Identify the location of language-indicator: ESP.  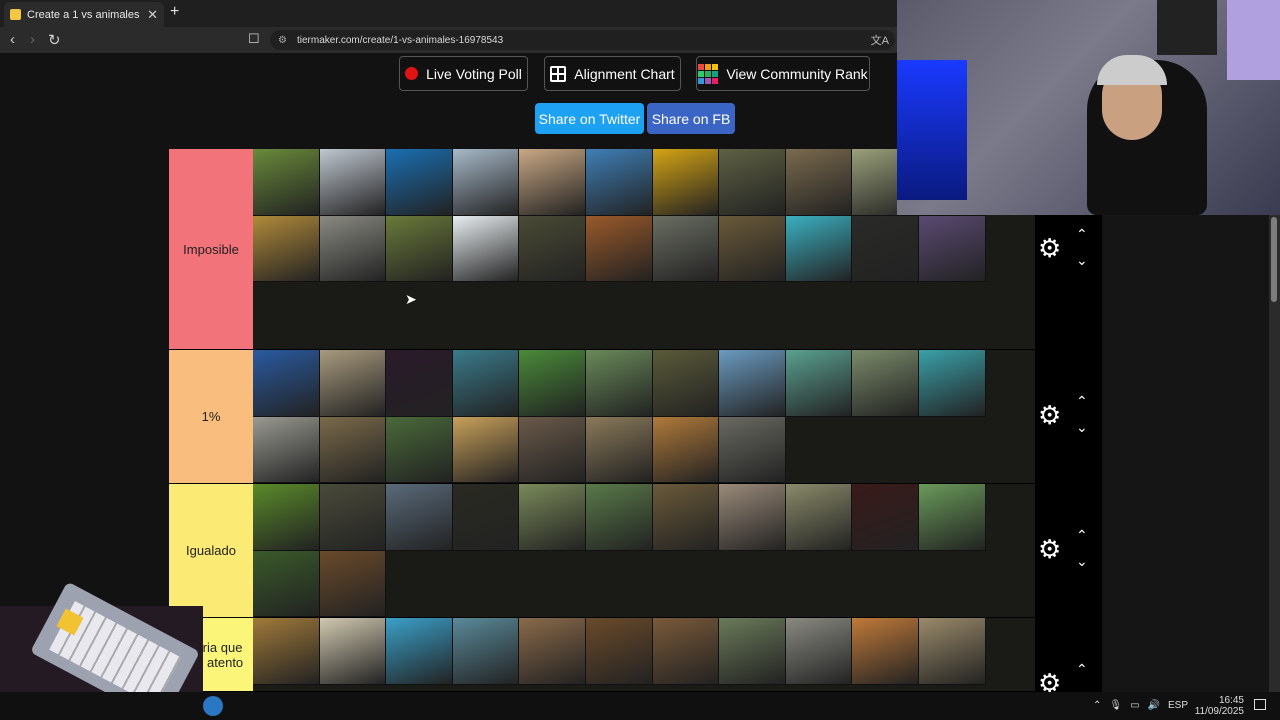
(1178, 705).